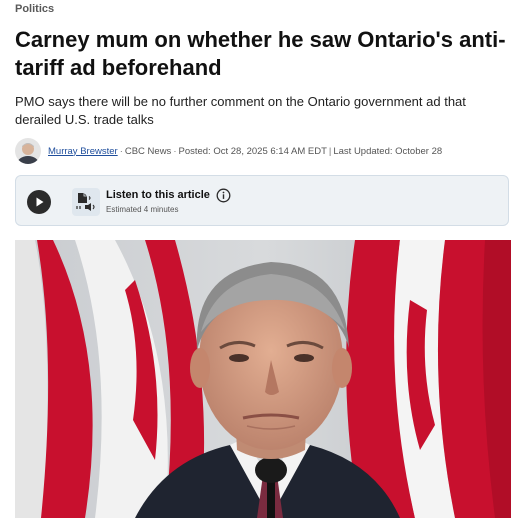 The height and width of the screenshot is (522, 526). Describe the element at coordinates (142, 209) in the screenshot. I see `listen-estimate: Estimated 4 minutes` at that location.